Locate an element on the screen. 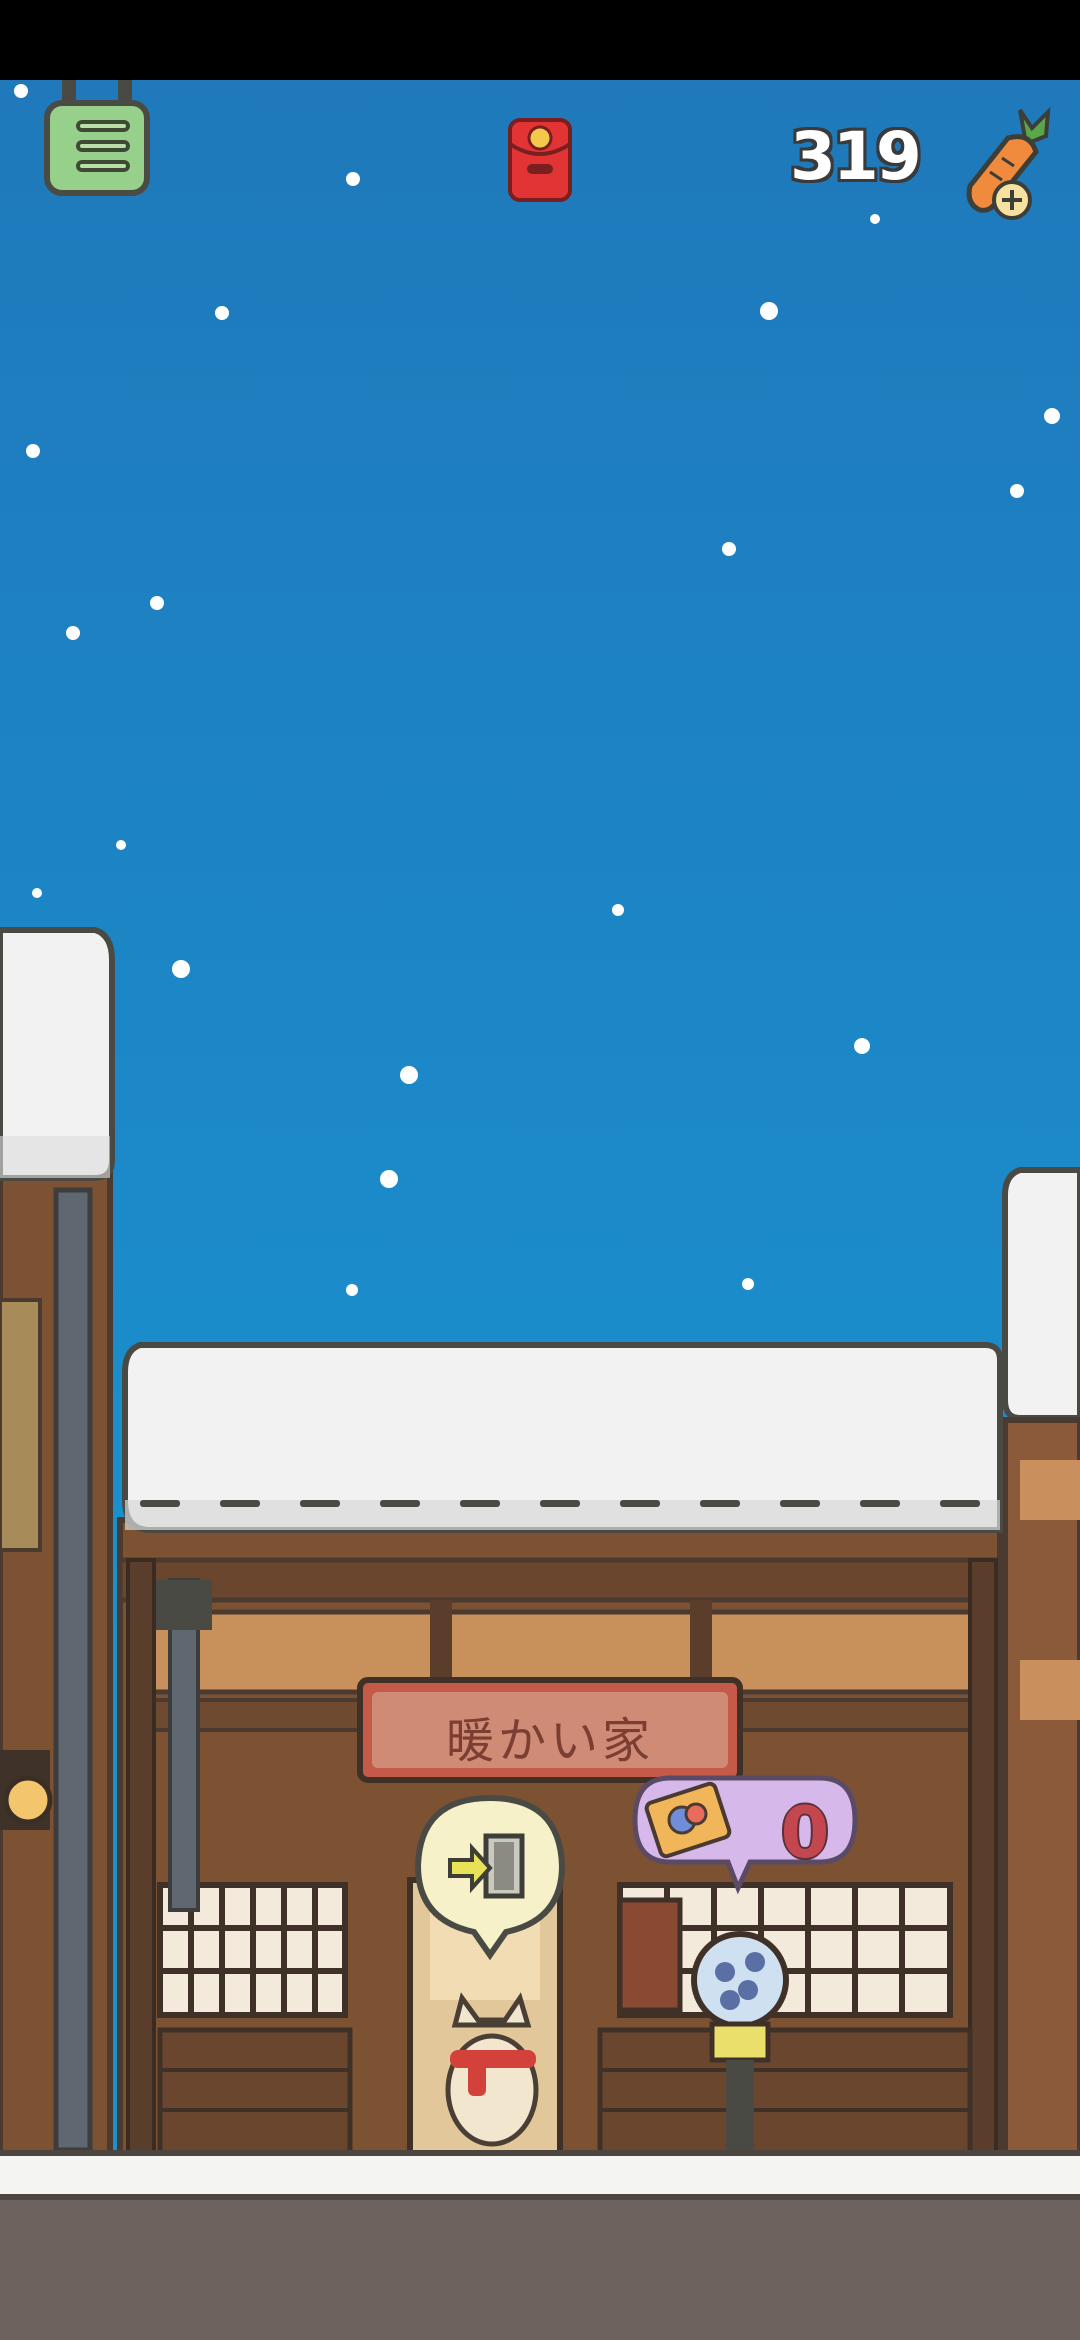 This screenshot has height=2340, width=1080. enter-shop-button is located at coordinates (490, 1875).